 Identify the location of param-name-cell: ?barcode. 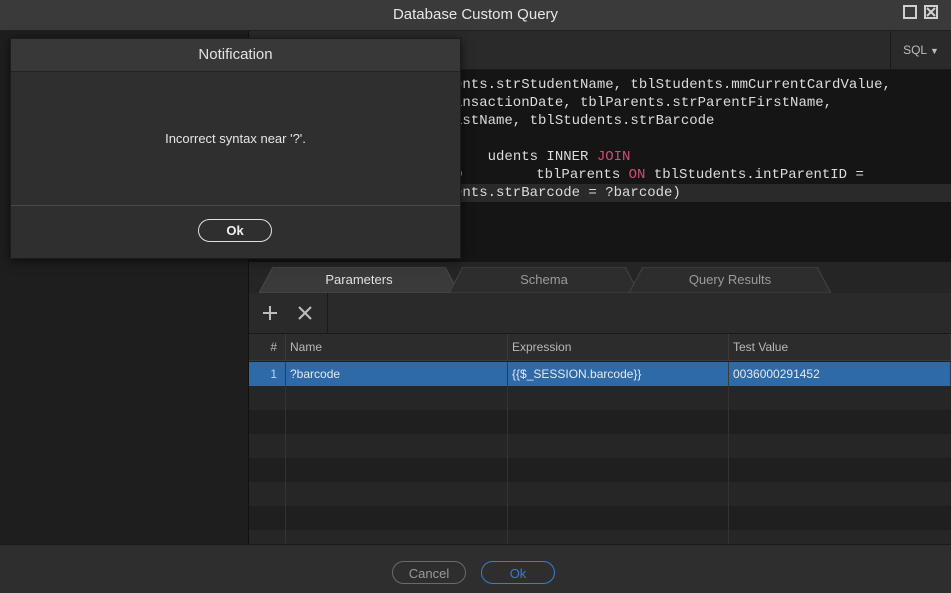
(397, 374).